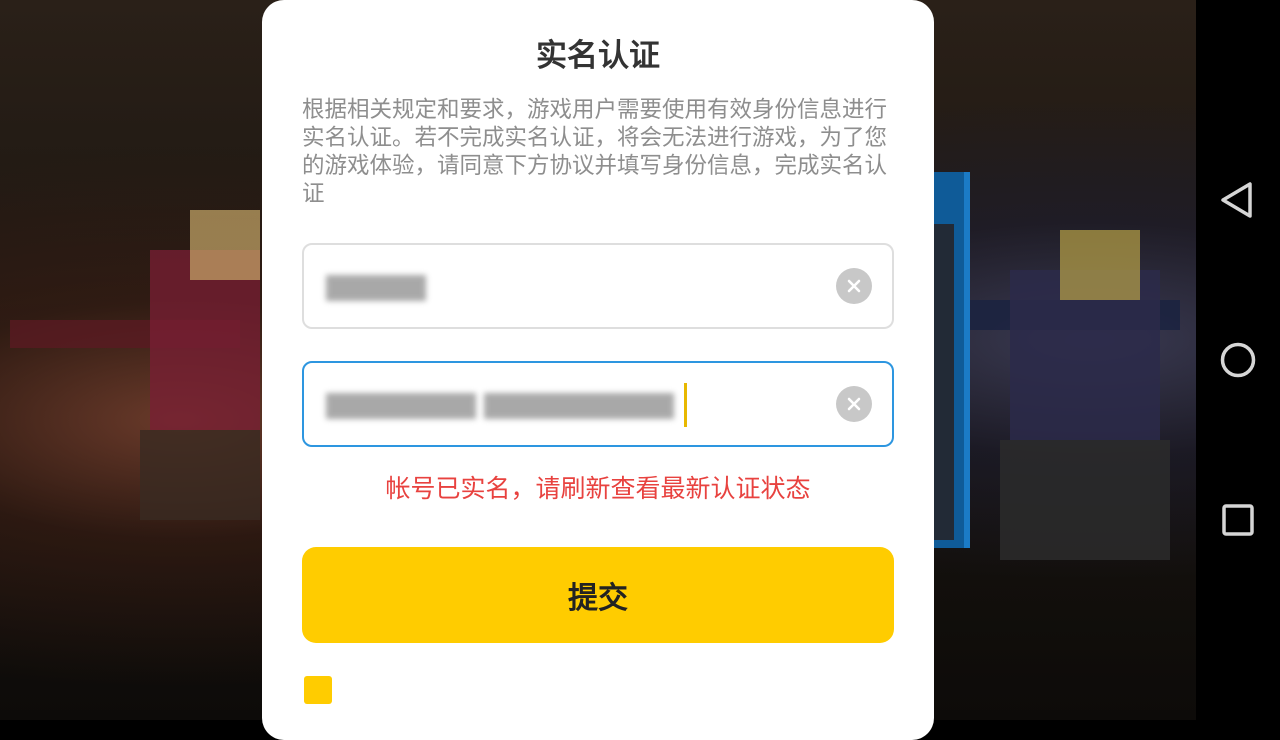  What do you see at coordinates (318, 690) in the screenshot?
I see `agreement-checkbox` at bounding box center [318, 690].